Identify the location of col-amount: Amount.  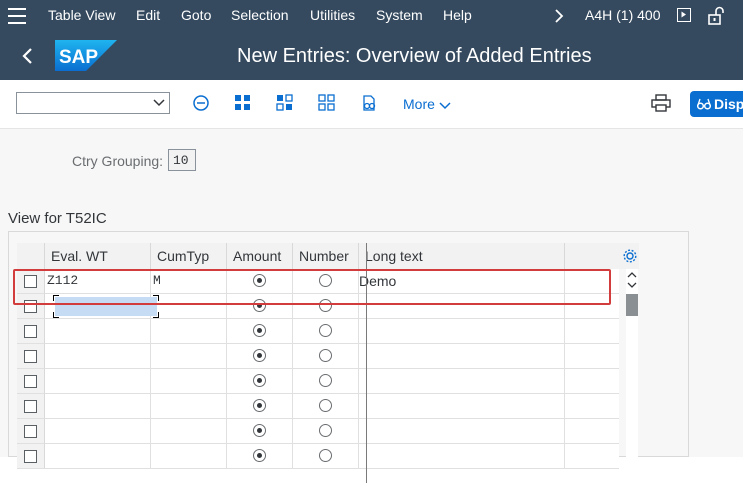
(260, 256).